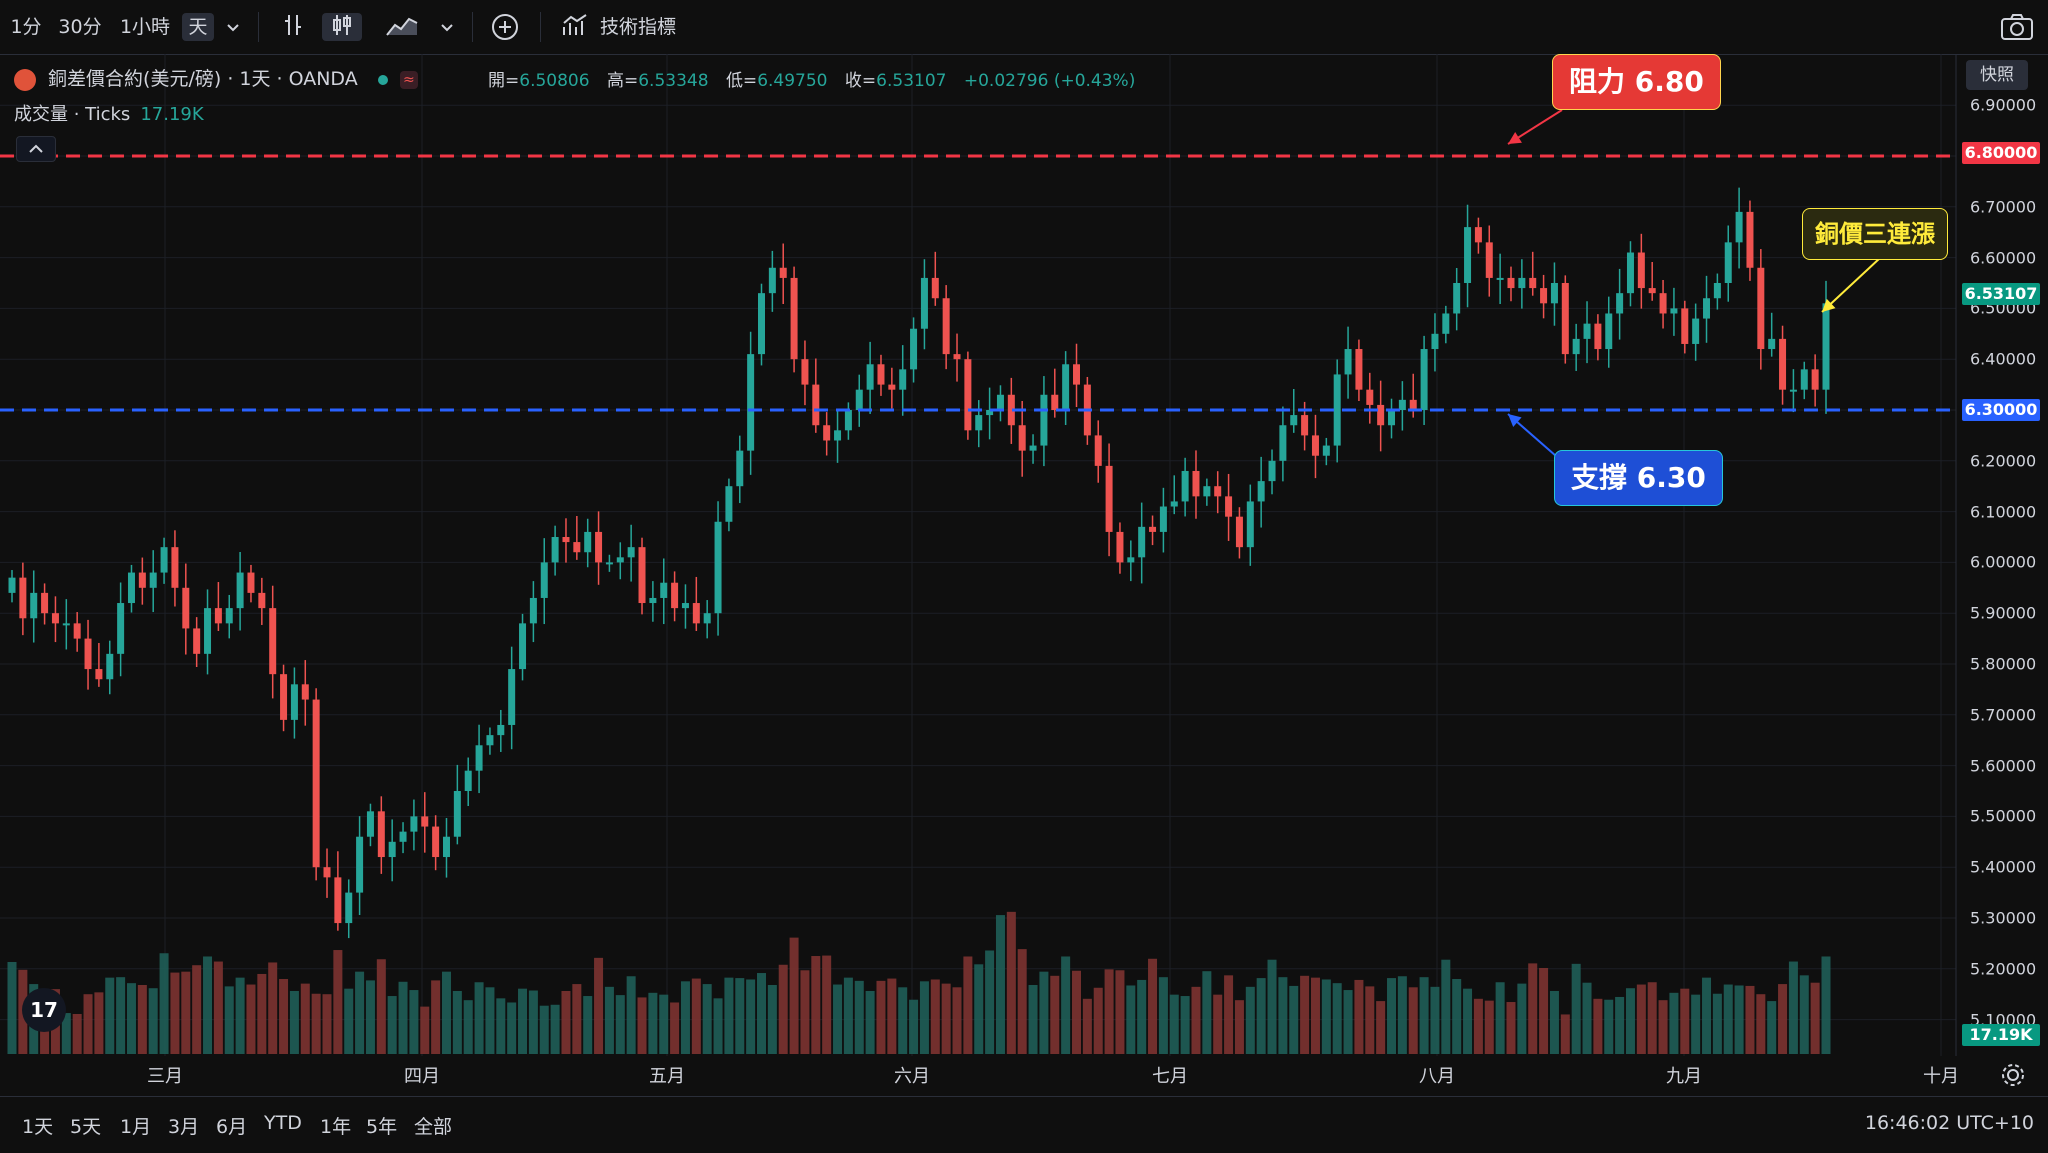 Image resolution: width=2048 pixels, height=1153 pixels. Describe the element at coordinates (1997, 75) in the screenshot. I see `snapshot-button: 快照` at that location.